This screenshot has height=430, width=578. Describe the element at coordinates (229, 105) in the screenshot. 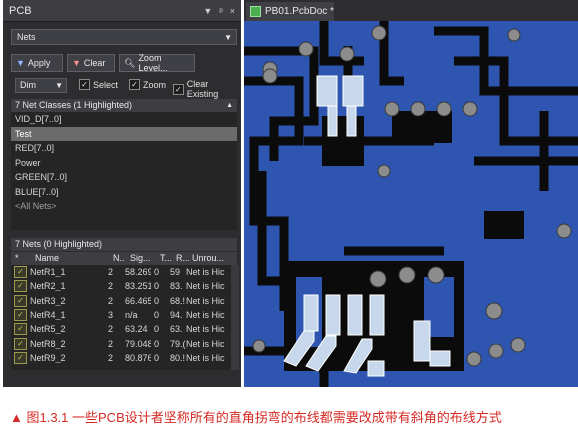

I see `chevron-up-icon: ▲` at that location.